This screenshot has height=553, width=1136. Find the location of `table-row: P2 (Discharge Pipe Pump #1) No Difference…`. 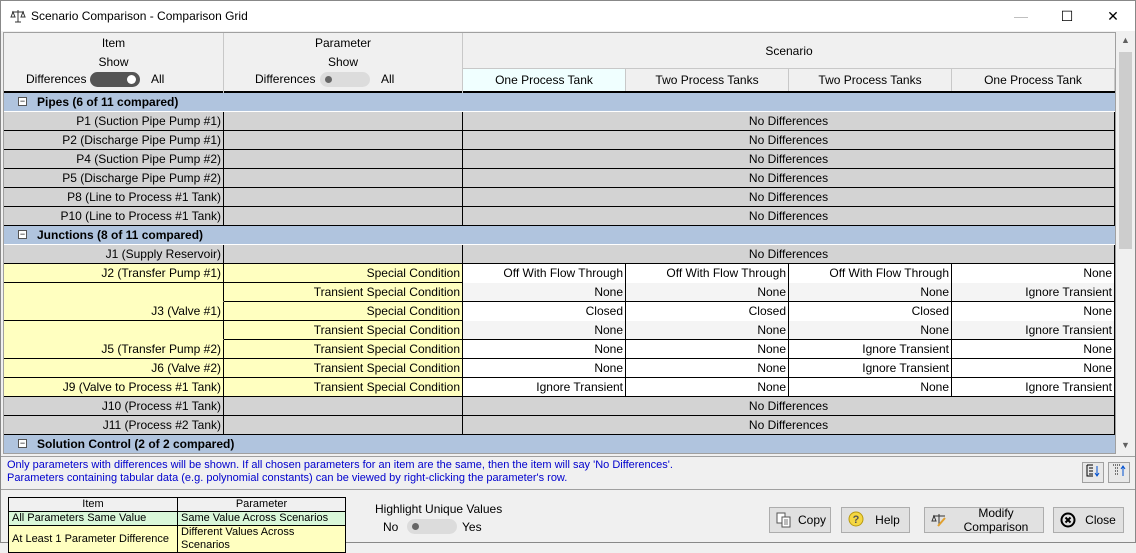

table-row: P2 (Discharge Pipe Pump #1) No Difference… is located at coordinates (559, 140).